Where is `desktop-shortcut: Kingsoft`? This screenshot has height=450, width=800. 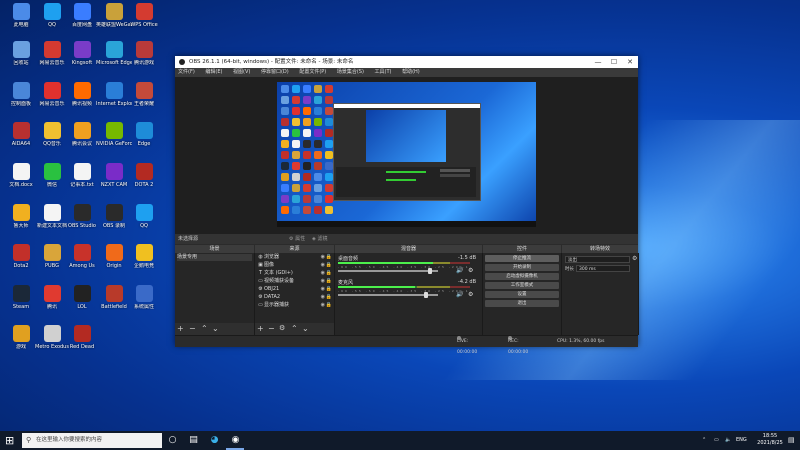
desktop-shortcut: Kingsoft is located at coordinates (82, 57).